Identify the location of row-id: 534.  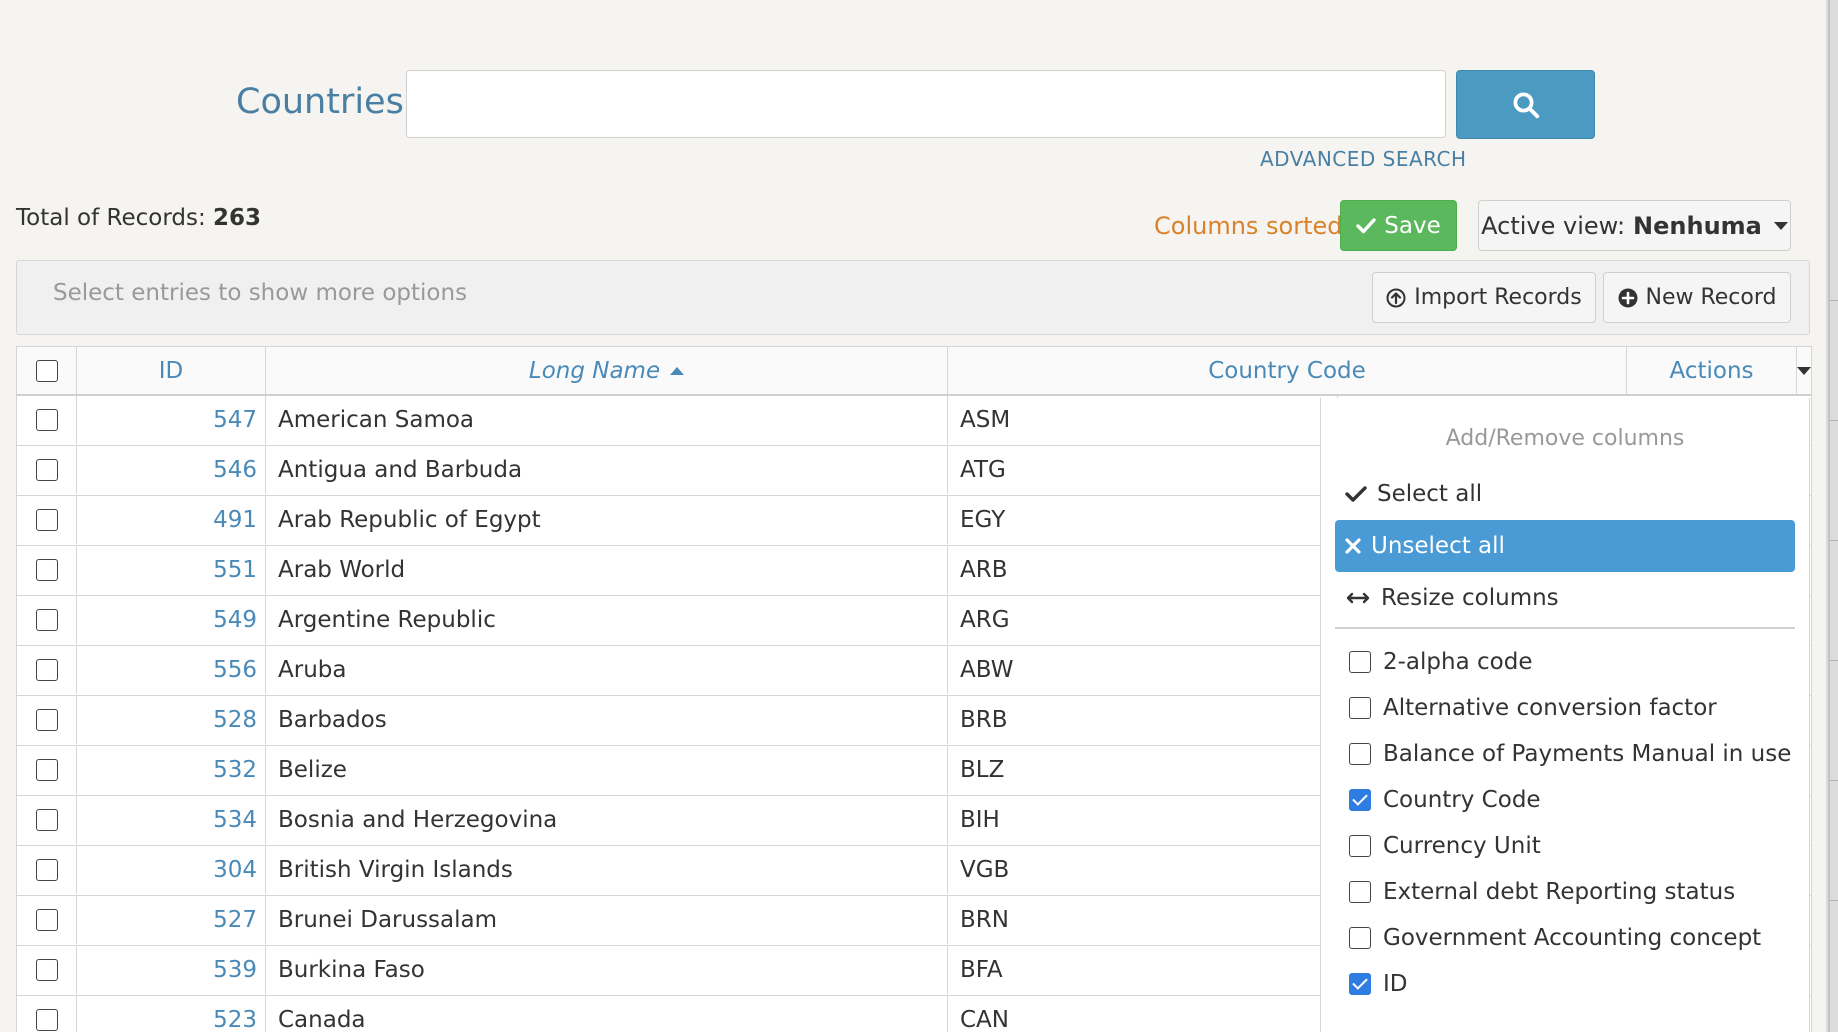
(173, 820).